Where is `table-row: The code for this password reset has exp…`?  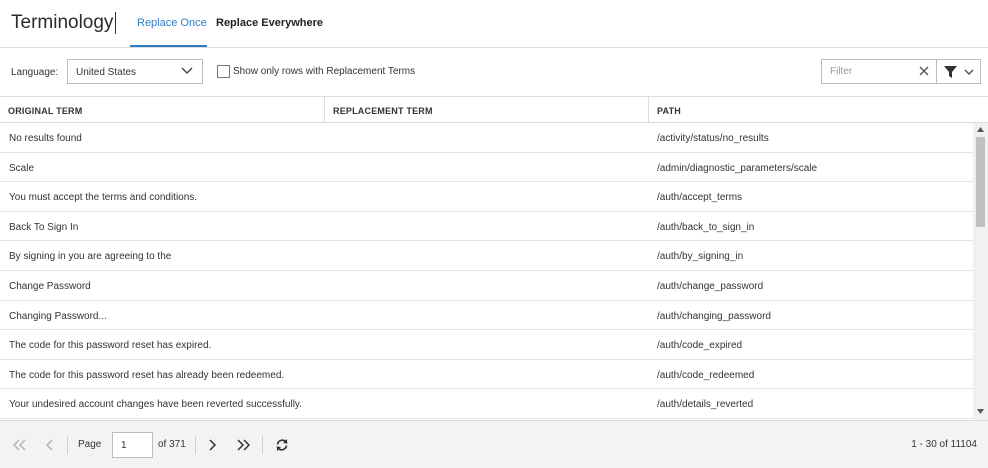
table-row: The code for this password reset has exp… is located at coordinates (486, 345).